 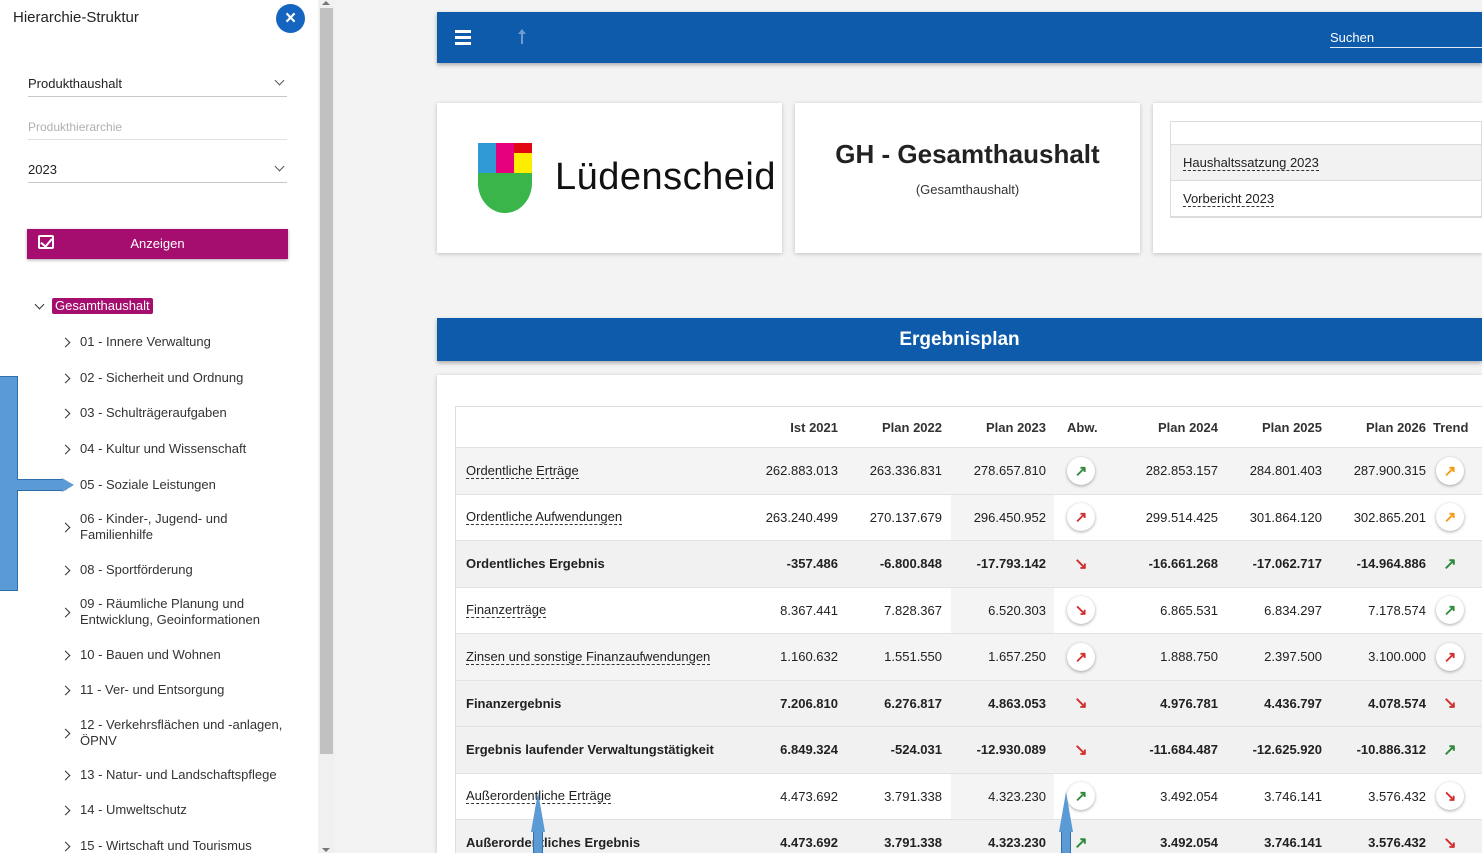 I want to click on product-hierarchy-input: Produkthierarchie, so click(x=157, y=128).